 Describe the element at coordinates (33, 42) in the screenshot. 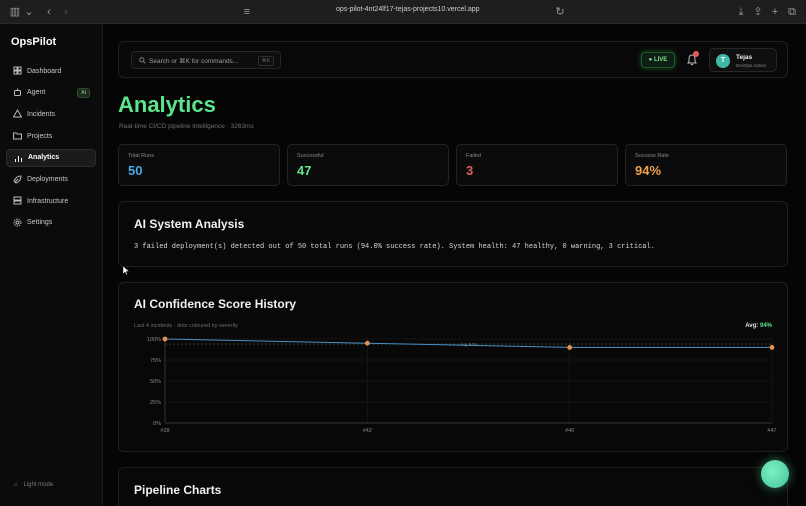

I see `app-logo: OpsPilot` at that location.